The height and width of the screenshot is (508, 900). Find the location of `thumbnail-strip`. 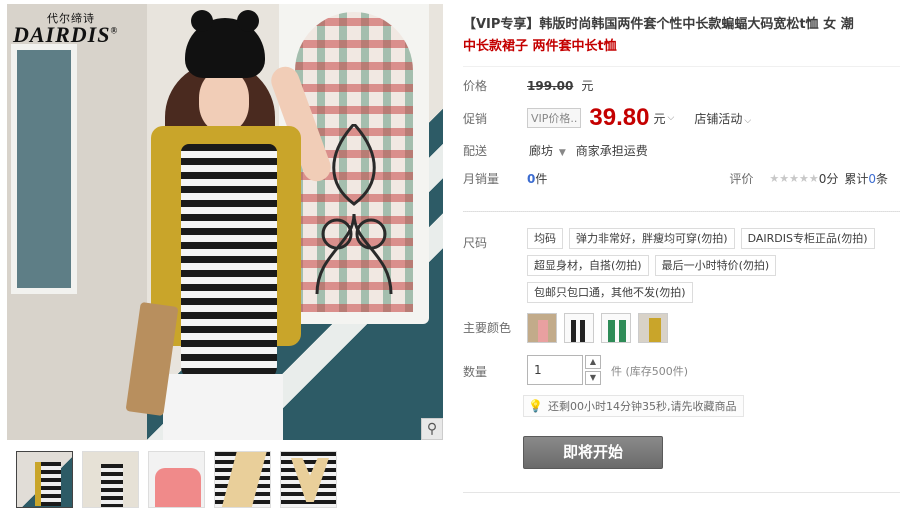

thumbnail-strip is located at coordinates (176, 479).